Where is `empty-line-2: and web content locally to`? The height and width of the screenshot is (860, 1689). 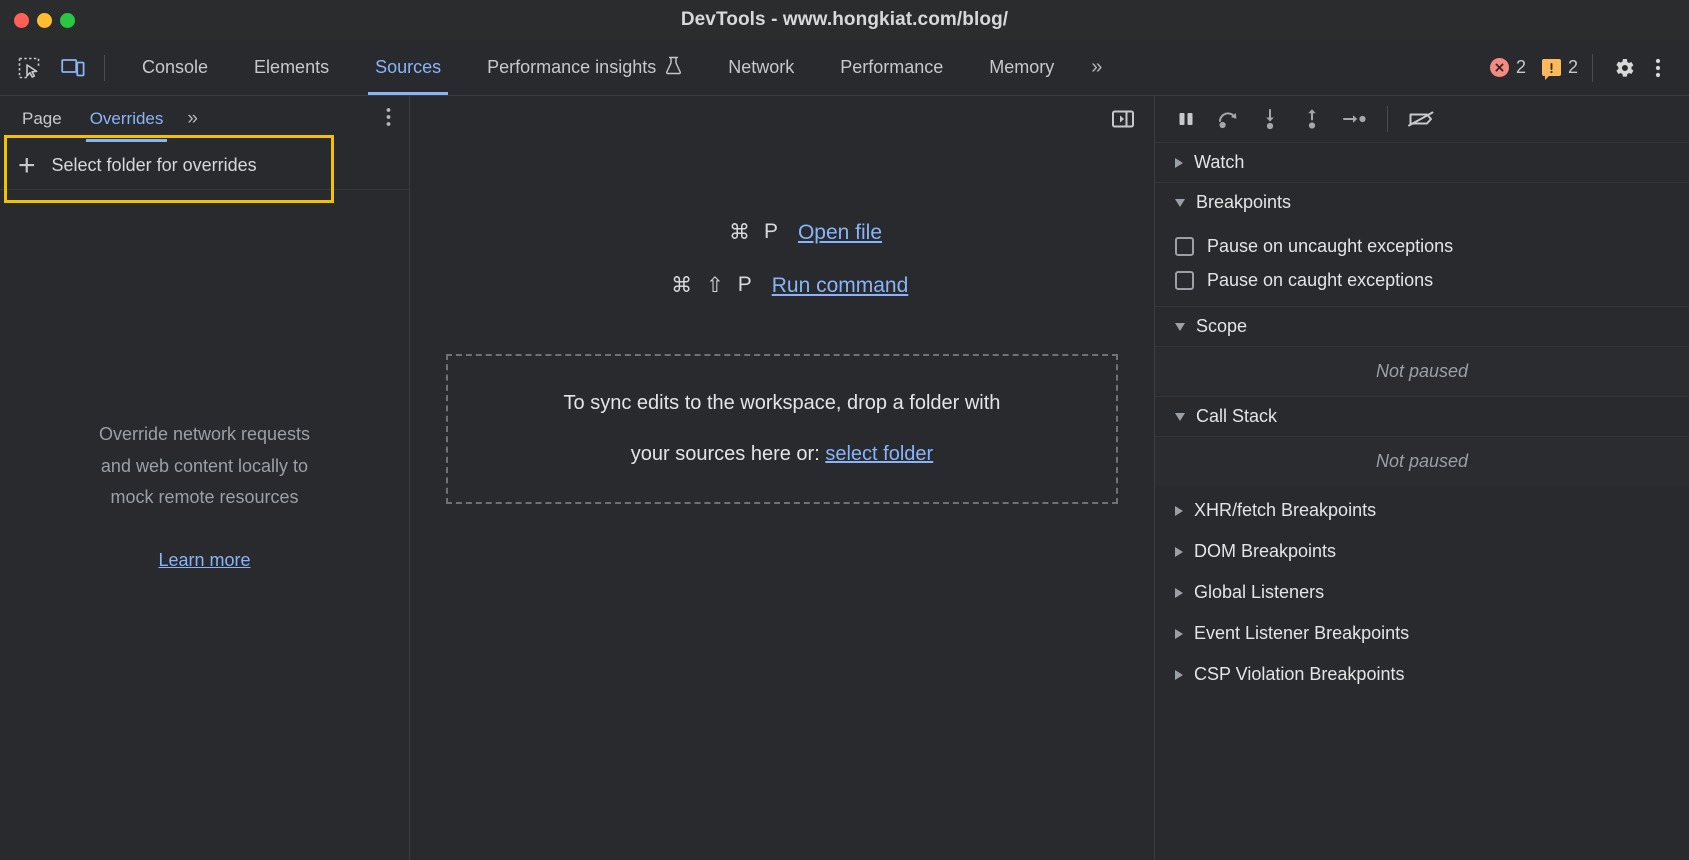
empty-line-2: and web content locally to is located at coordinates (204, 465).